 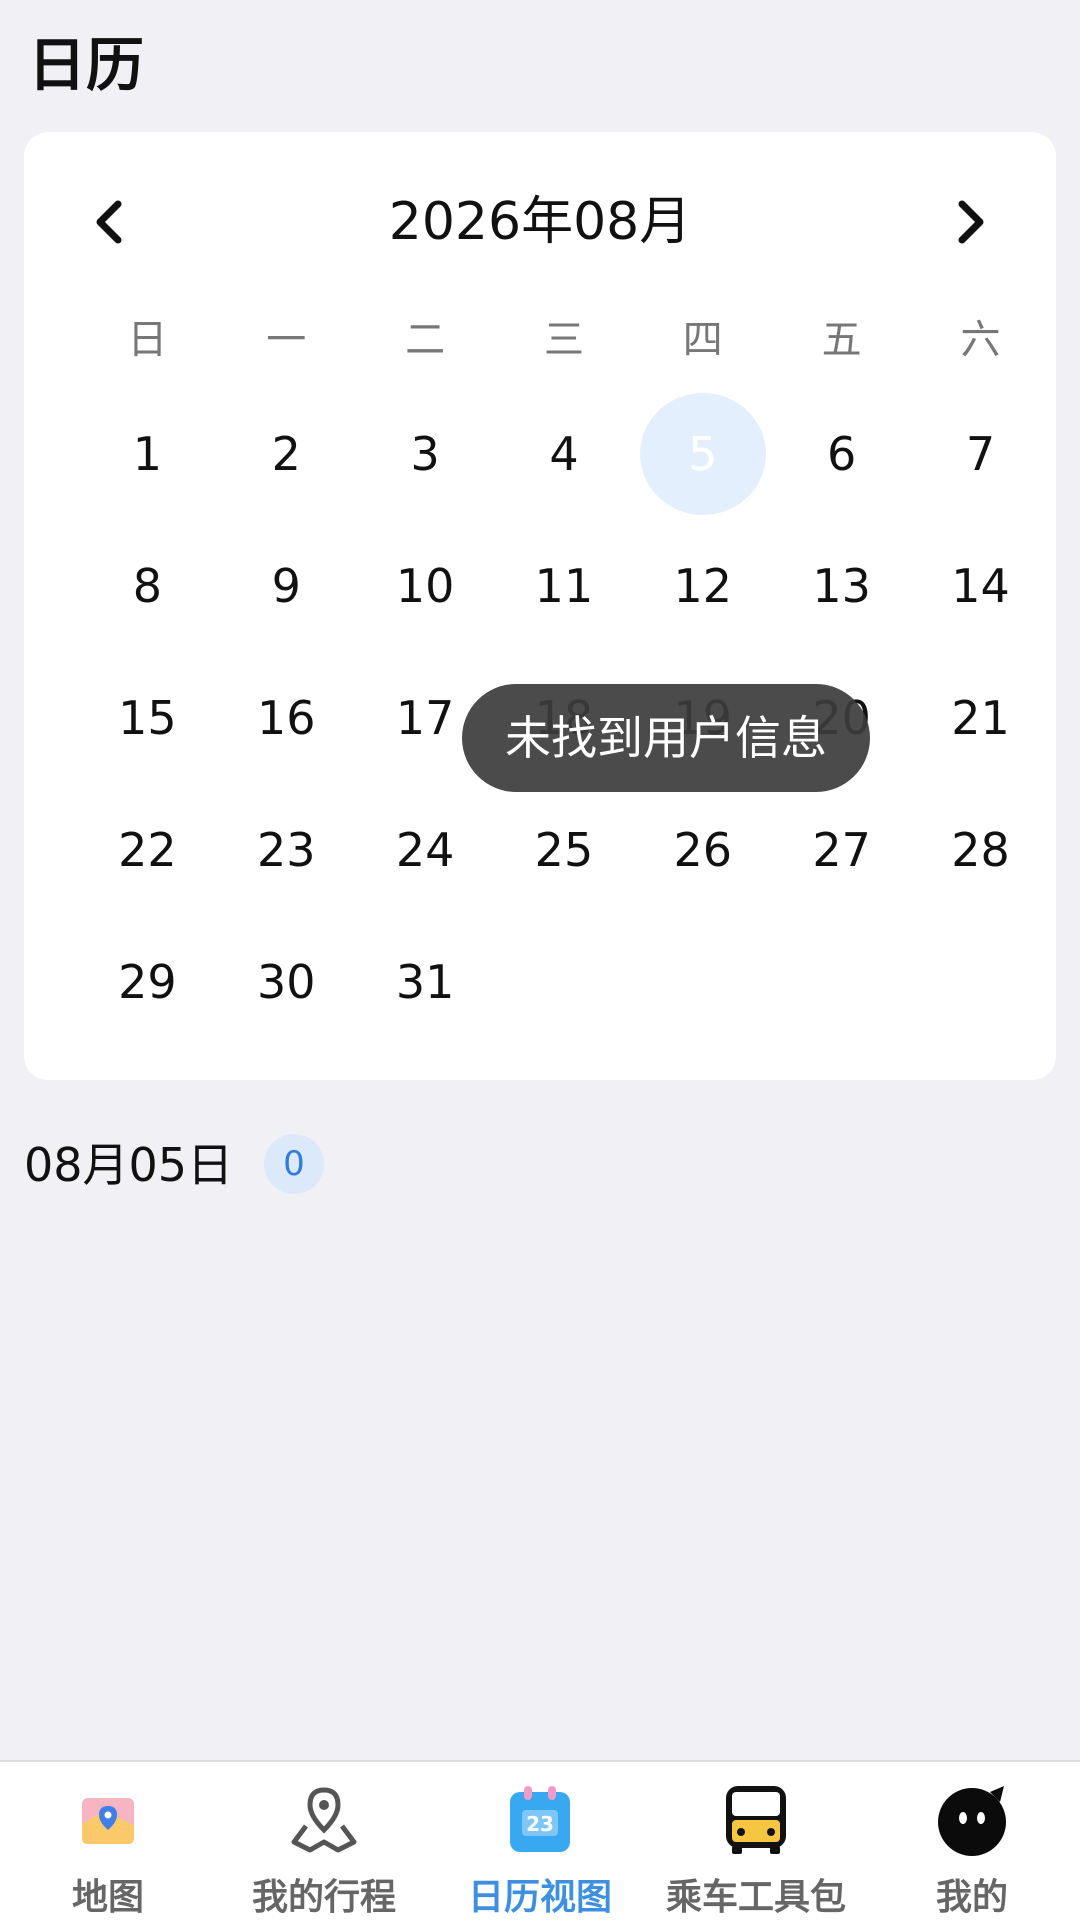 I want to click on avatar-icon, so click(x=972, y=1821).